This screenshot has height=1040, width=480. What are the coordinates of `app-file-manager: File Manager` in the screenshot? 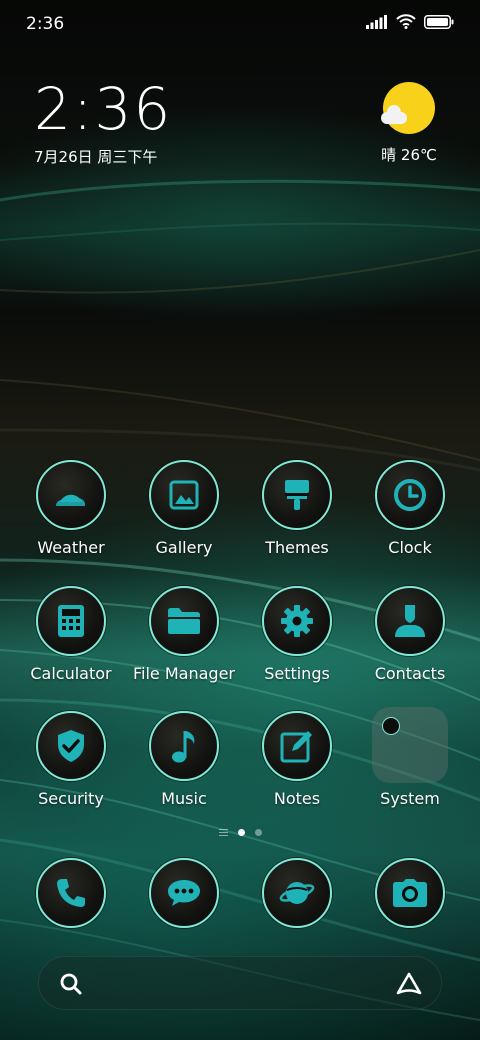 It's located at (184, 634).